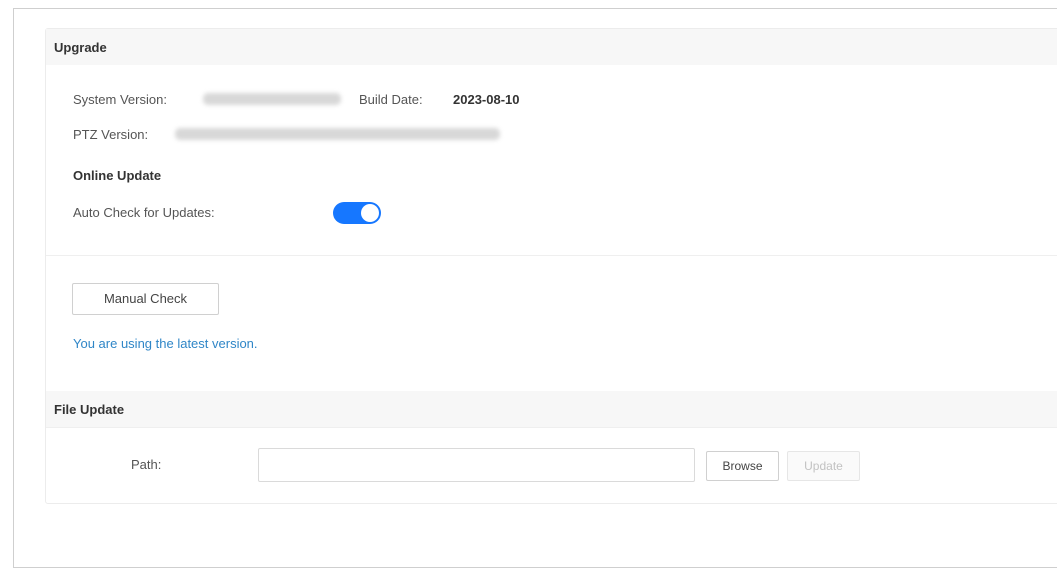 The image size is (1057, 568). I want to click on toggle-knob, so click(370, 213).